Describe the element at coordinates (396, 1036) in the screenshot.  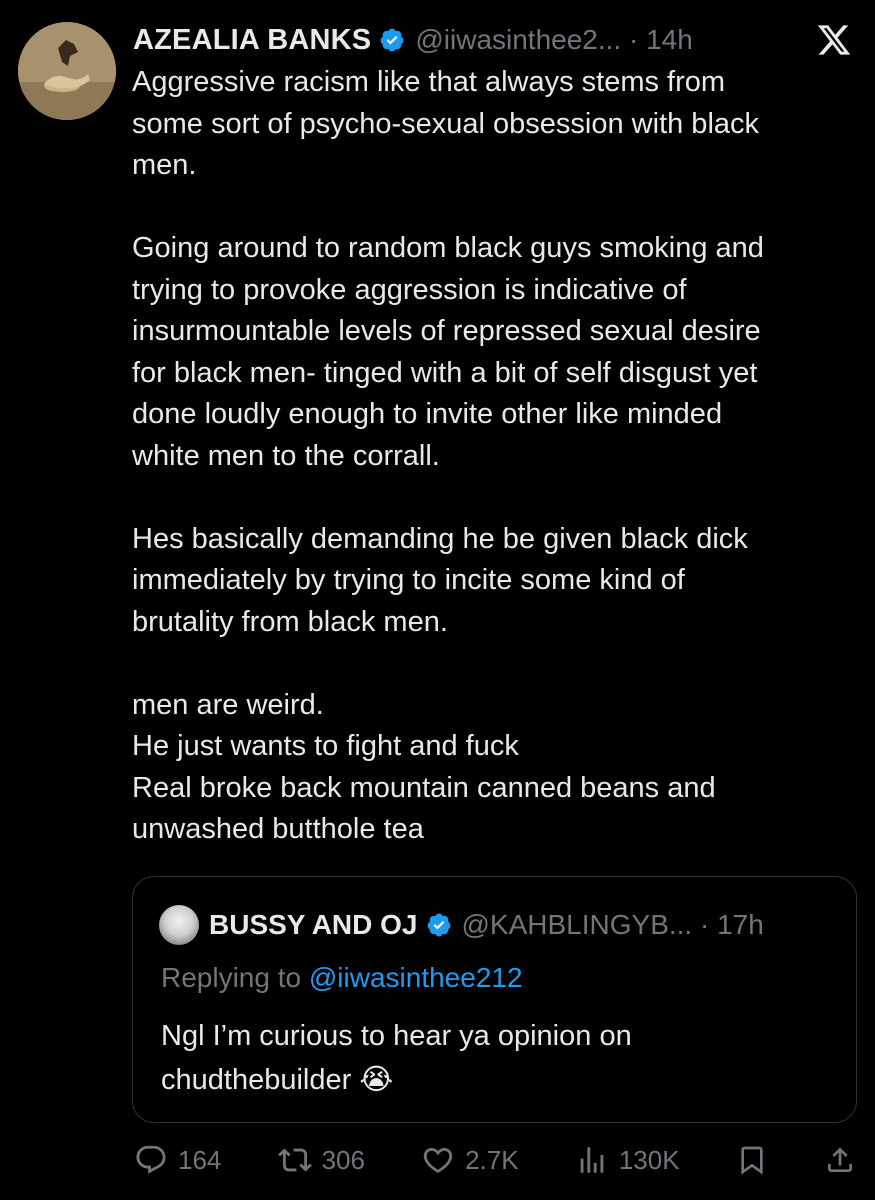
I see `quoted-tweet-line: Ngl I’m curious to hear ya opinion on` at that location.